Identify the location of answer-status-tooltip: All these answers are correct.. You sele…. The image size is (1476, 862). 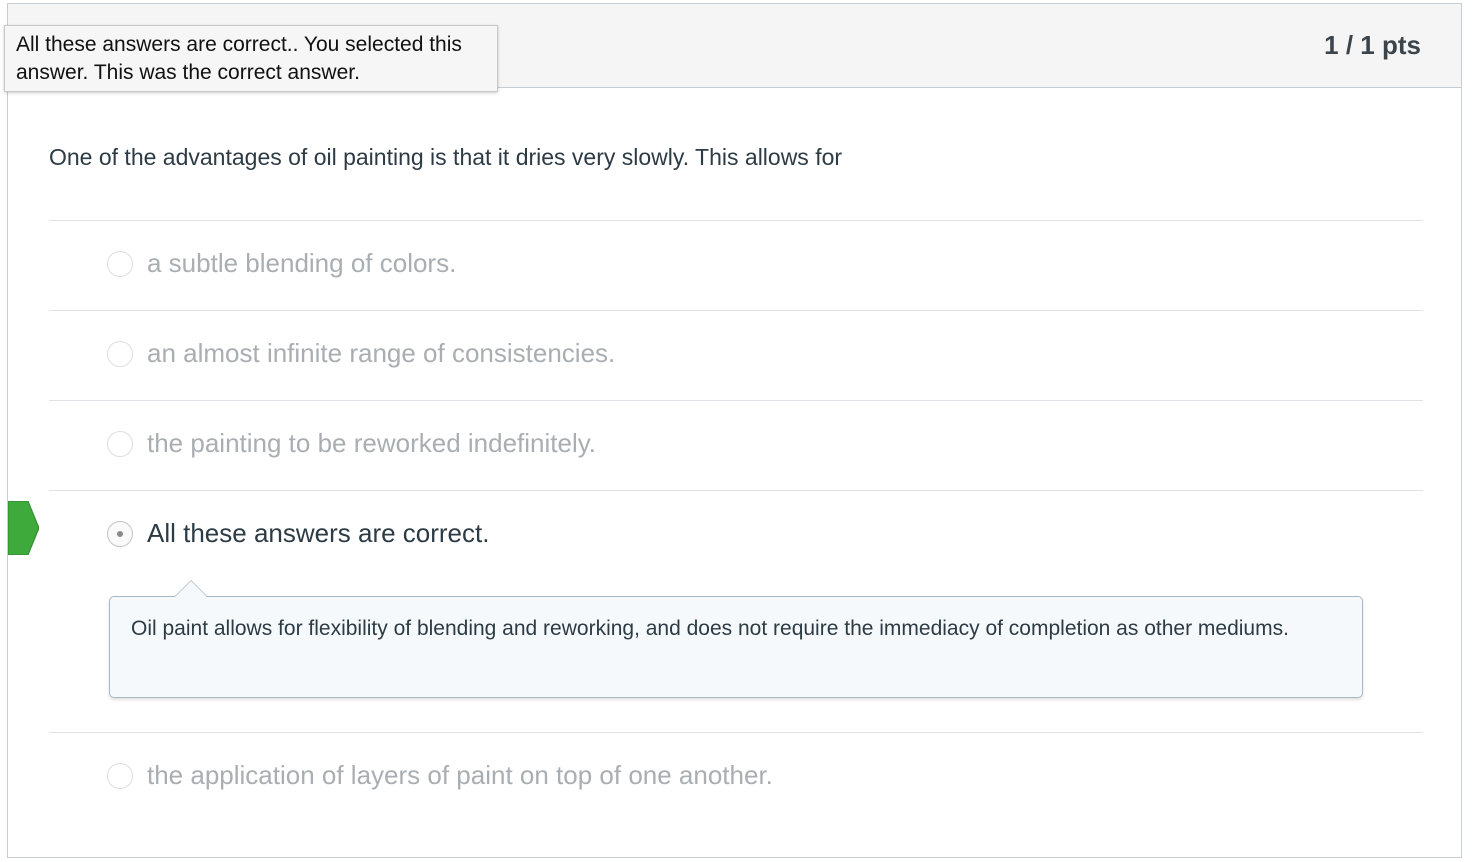
(251, 58).